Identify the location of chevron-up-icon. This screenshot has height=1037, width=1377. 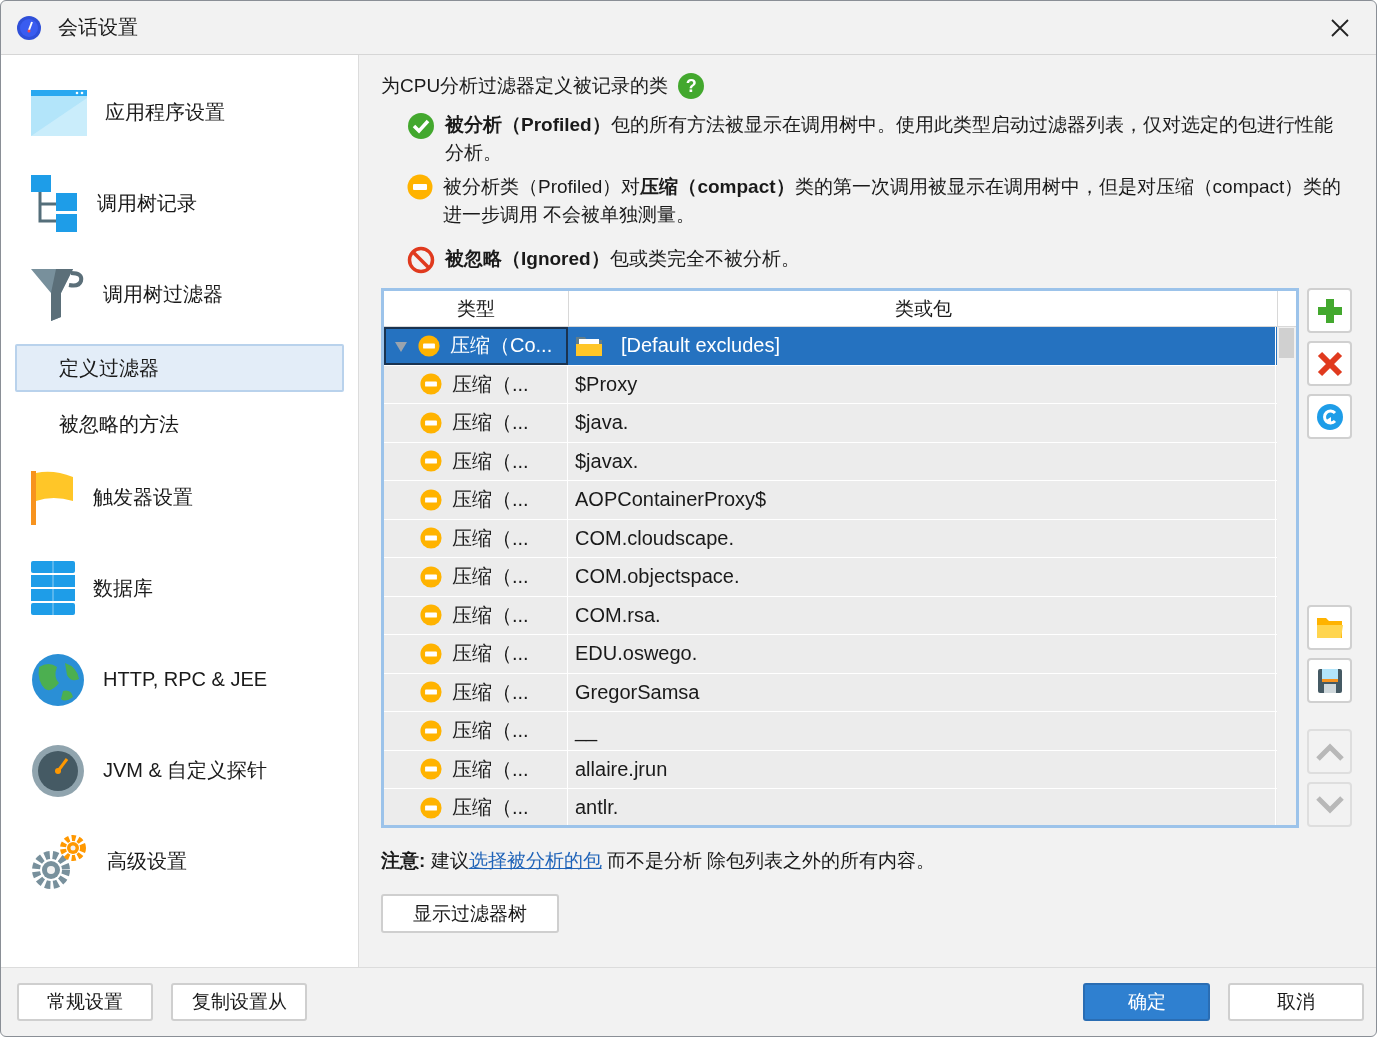
(1329, 751).